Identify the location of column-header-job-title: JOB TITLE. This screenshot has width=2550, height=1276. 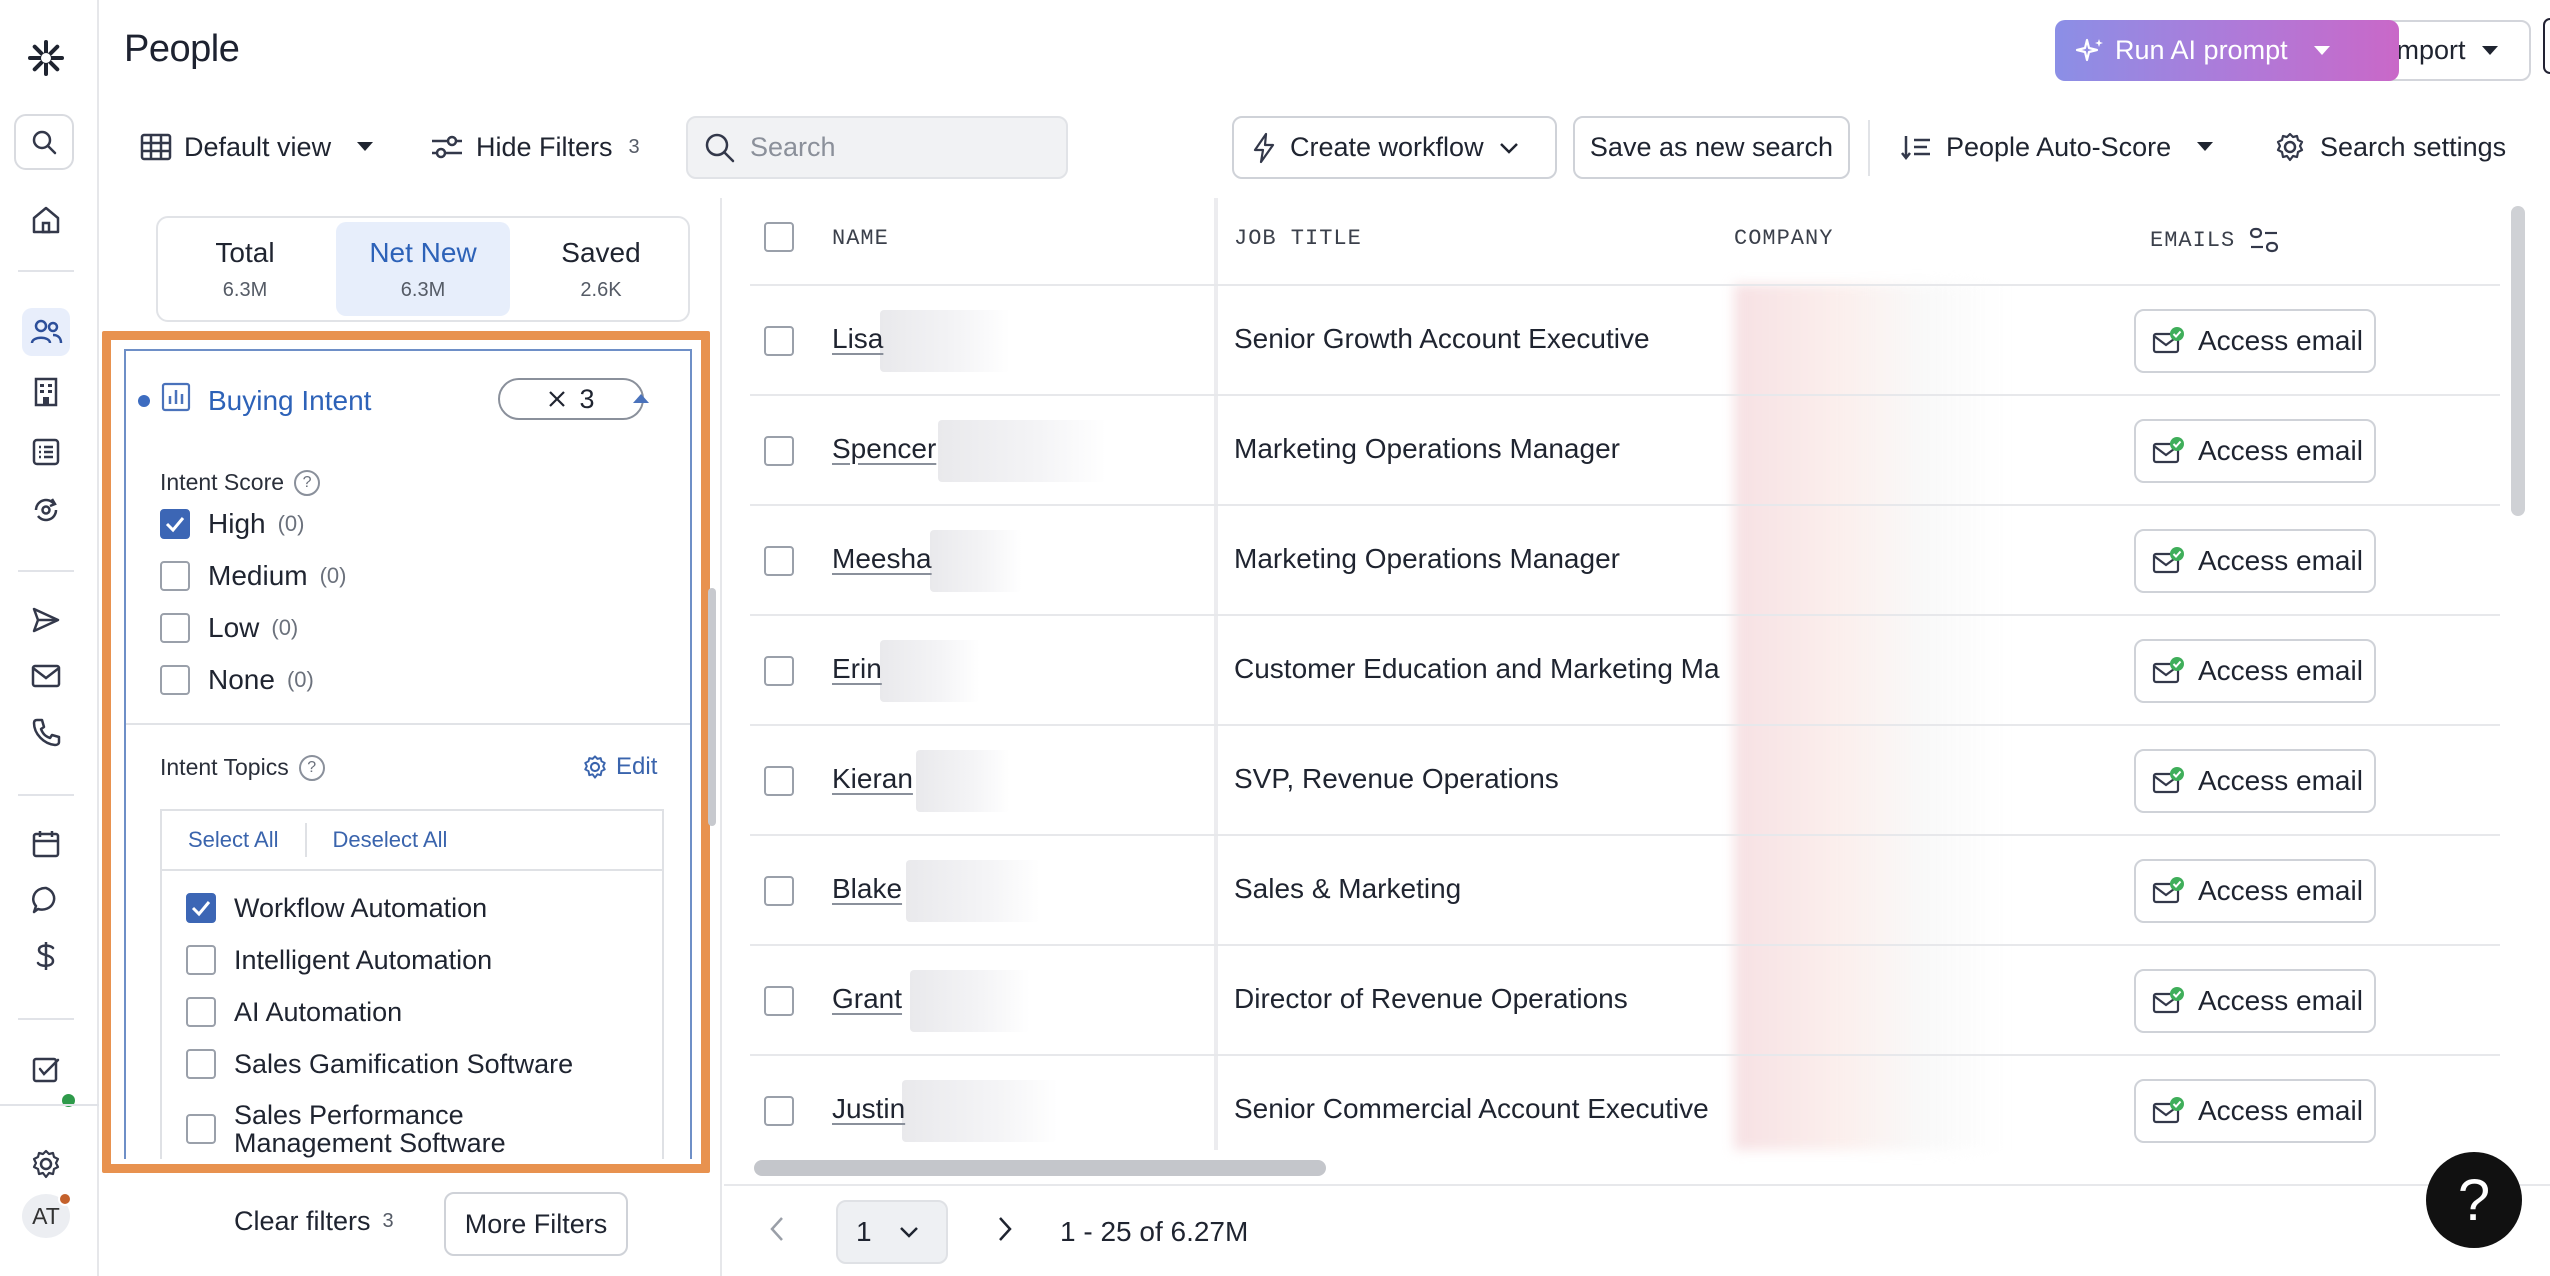
(1298, 238).